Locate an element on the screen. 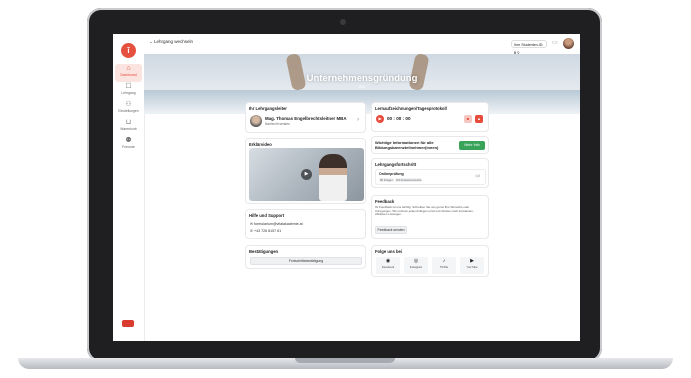  social-label: Instagram is located at coordinates (416, 267).